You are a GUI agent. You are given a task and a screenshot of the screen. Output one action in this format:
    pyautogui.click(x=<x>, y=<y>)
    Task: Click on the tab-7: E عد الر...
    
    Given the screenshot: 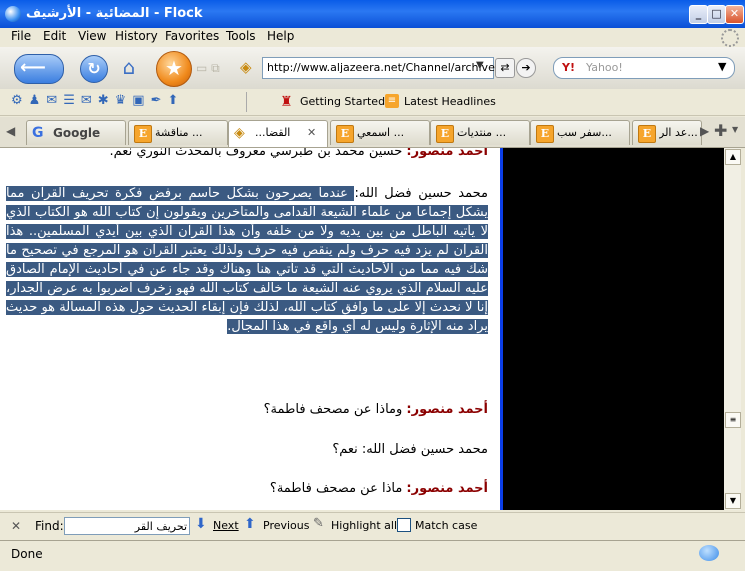 What is the action you would take?
    pyautogui.click(x=667, y=132)
    